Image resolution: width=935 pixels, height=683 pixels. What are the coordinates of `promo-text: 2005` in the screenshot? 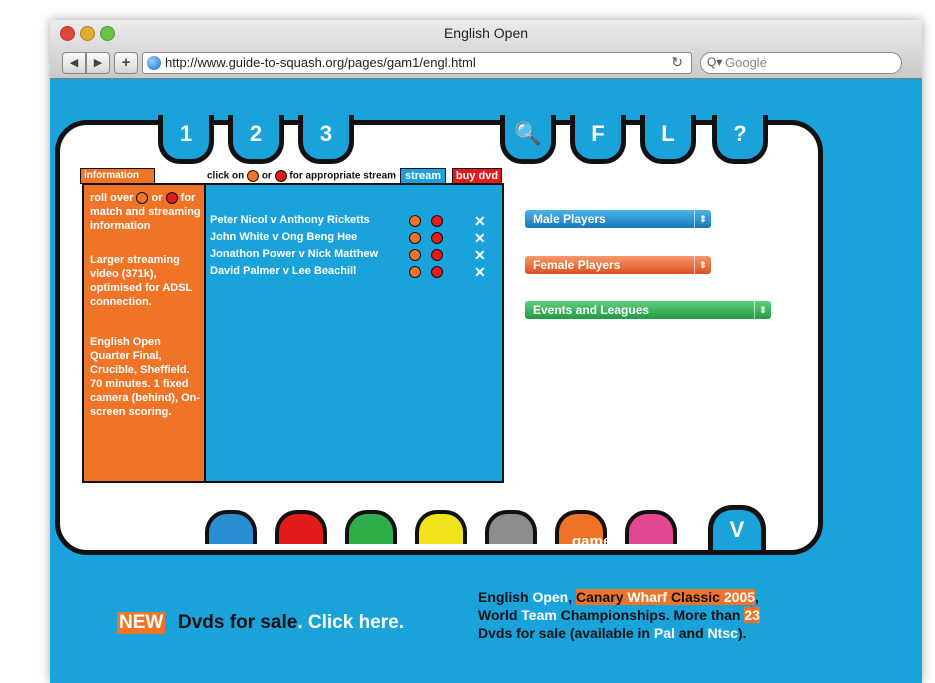 It's located at (737, 597).